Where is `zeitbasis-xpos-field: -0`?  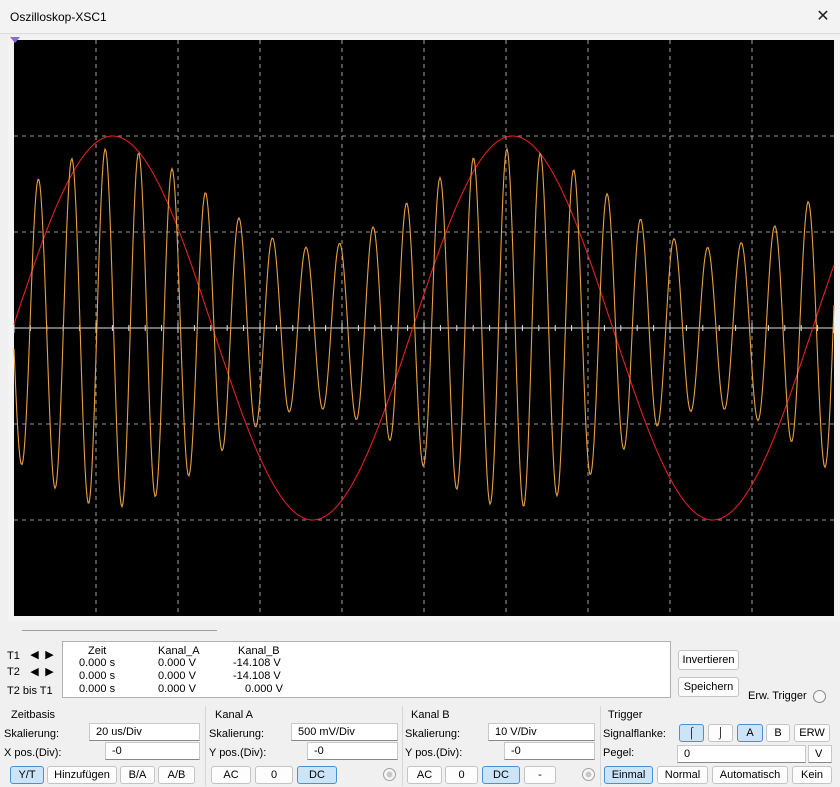
zeitbasis-xpos-field: -0 is located at coordinates (152, 751).